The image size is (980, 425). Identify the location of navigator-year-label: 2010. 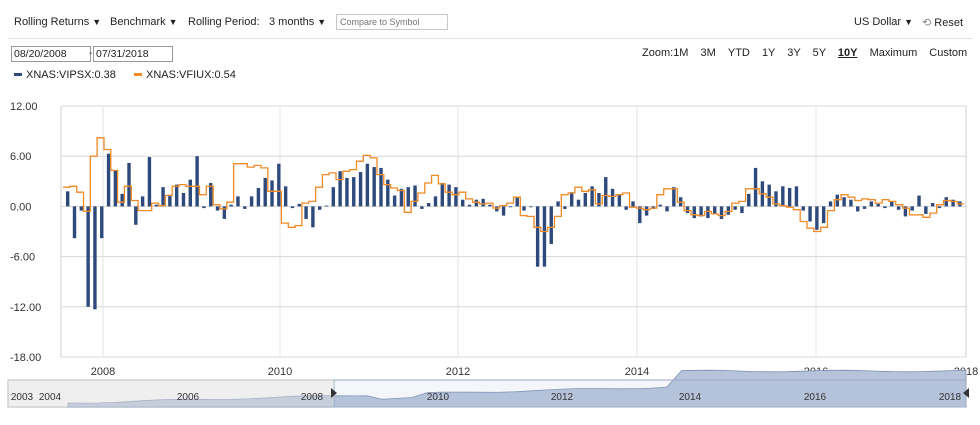
(438, 397).